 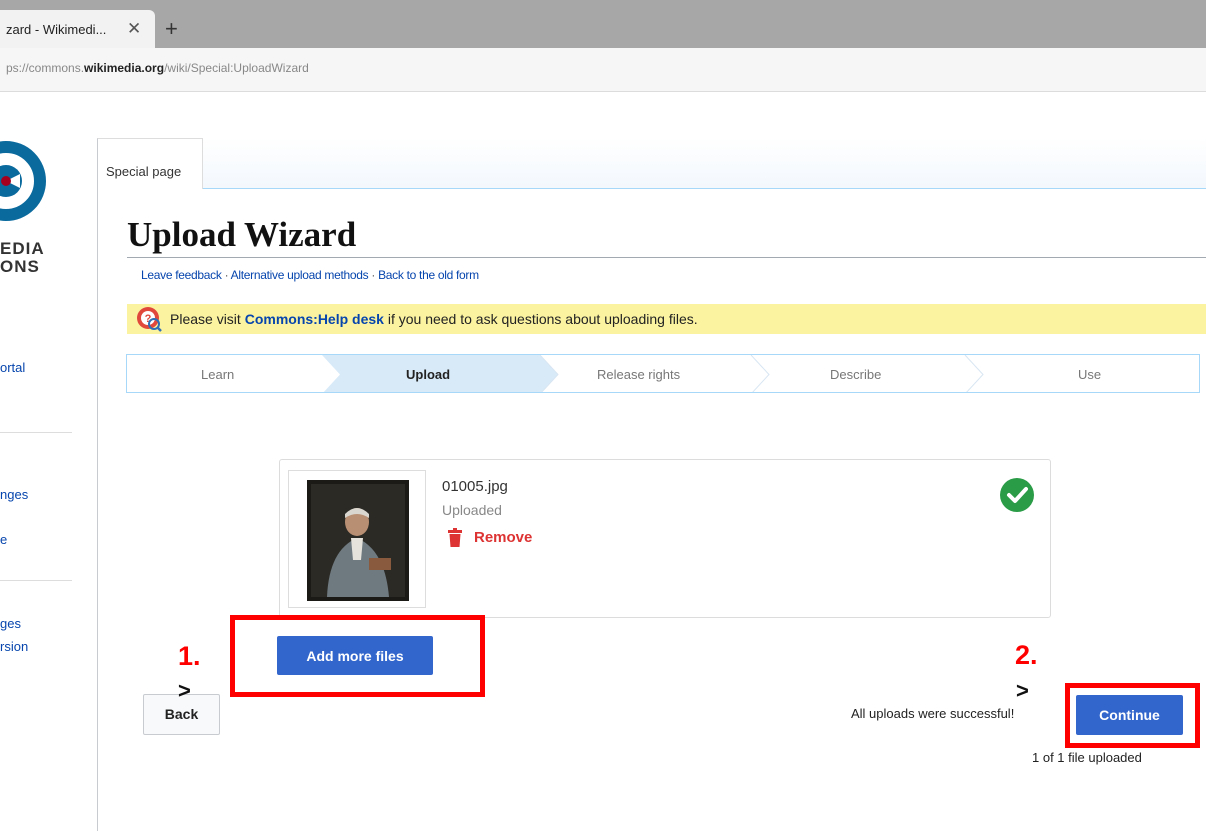 I want to click on highlight-box-add-more, so click(x=357, y=656).